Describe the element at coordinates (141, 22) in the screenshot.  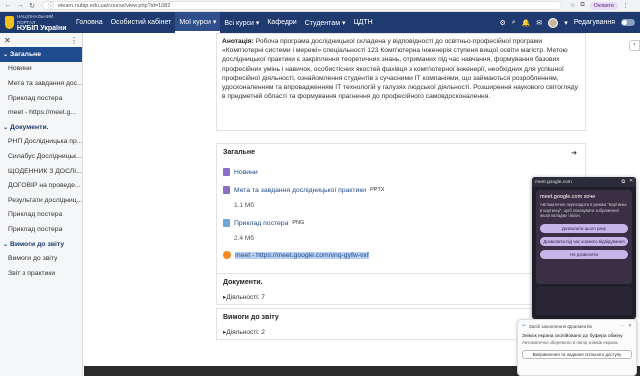
I see `nav-dashboard: Особистий кабінет` at that location.